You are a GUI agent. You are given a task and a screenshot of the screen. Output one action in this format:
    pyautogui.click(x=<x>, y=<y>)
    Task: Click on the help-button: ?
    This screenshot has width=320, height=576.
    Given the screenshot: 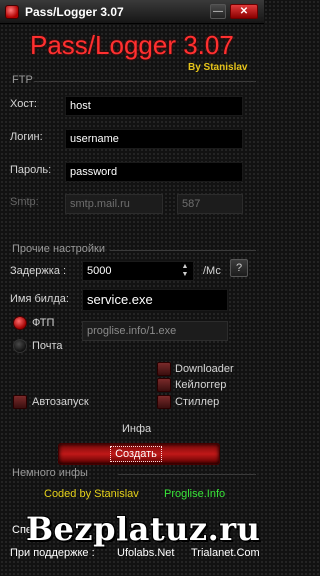 What is the action you would take?
    pyautogui.click(x=239, y=268)
    